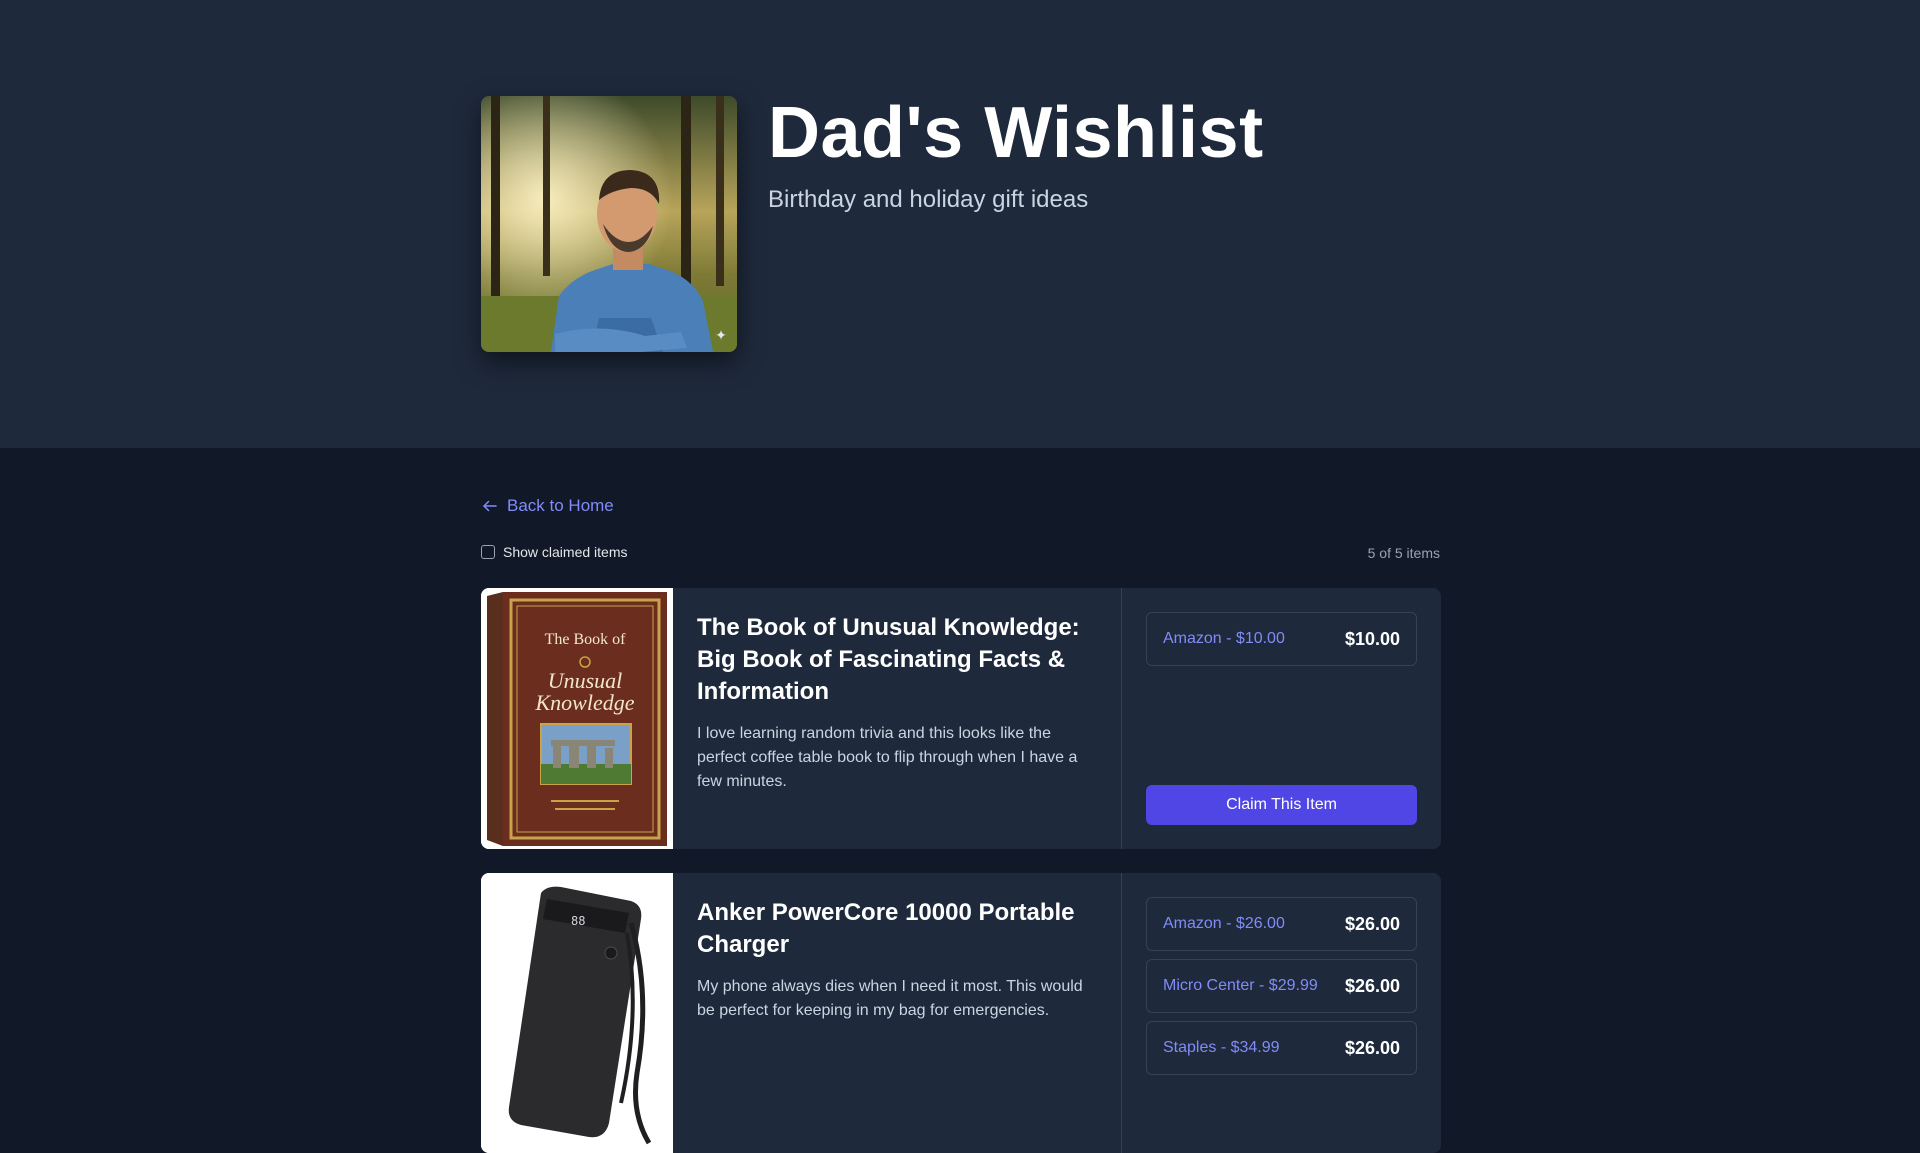 This screenshot has width=1920, height=1153. I want to click on show-claimed-checkbox, so click(488, 552).